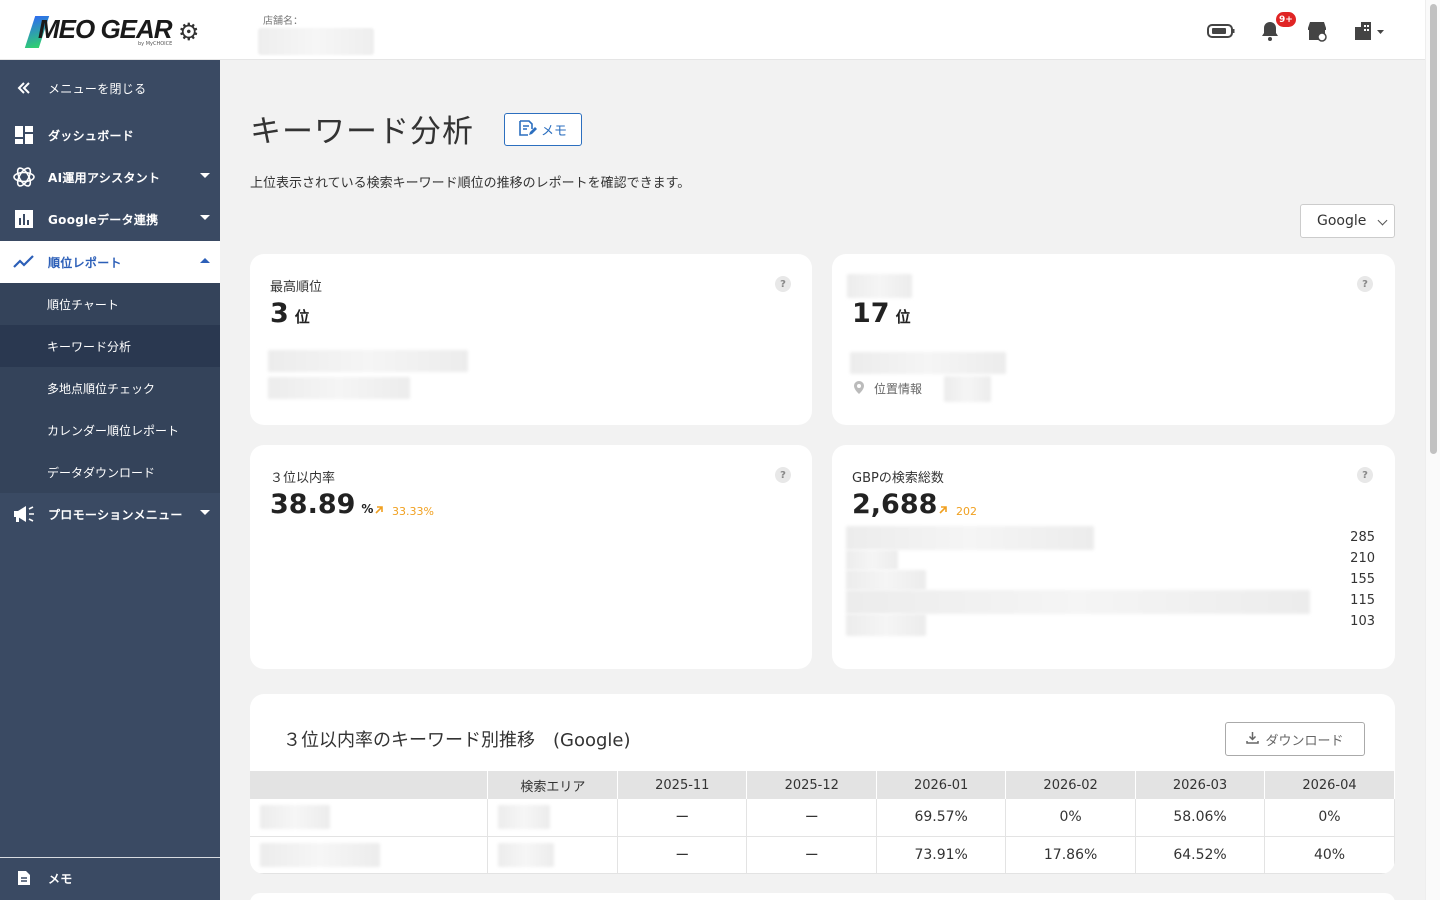  What do you see at coordinates (24, 177) in the screenshot?
I see `openai-icon` at bounding box center [24, 177].